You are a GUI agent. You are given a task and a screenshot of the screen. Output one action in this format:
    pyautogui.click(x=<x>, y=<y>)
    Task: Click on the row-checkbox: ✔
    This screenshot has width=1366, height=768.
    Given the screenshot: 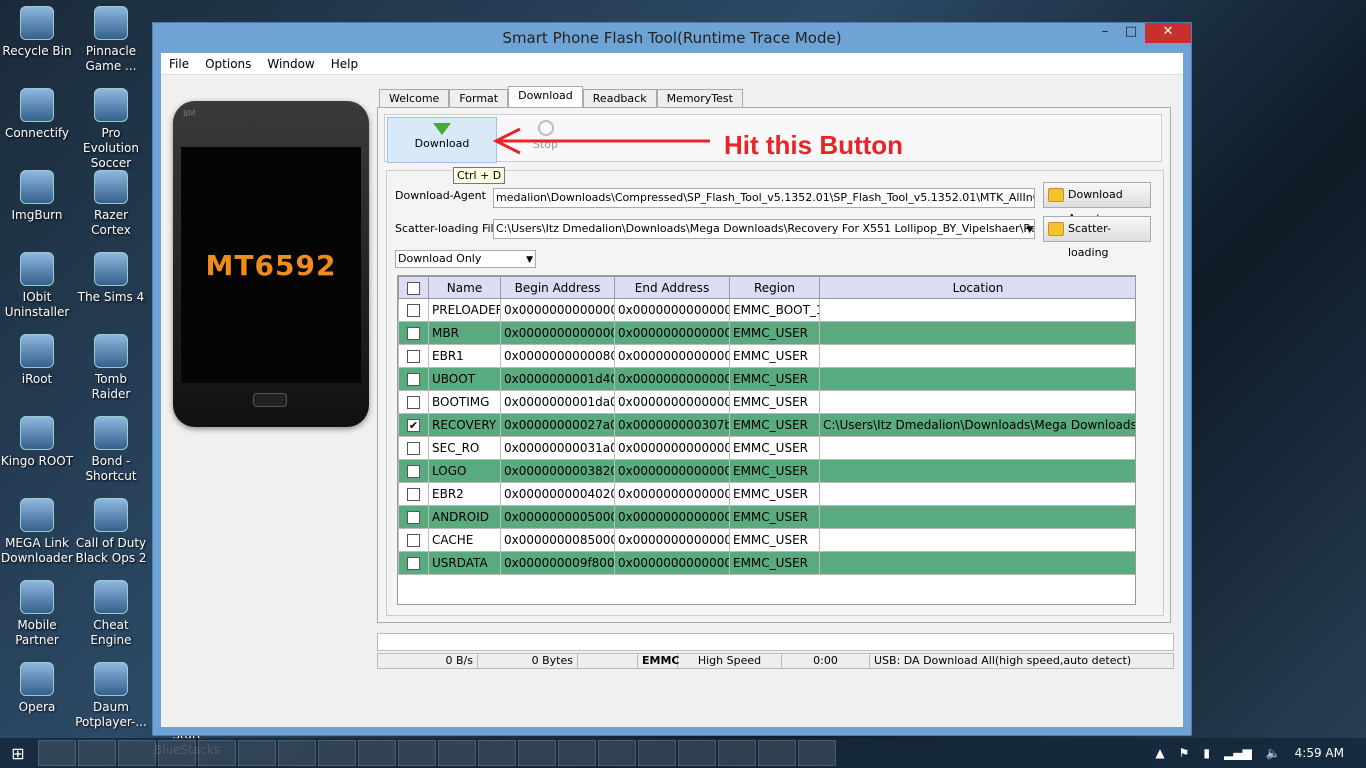 What is the action you would take?
    pyautogui.click(x=413, y=425)
    